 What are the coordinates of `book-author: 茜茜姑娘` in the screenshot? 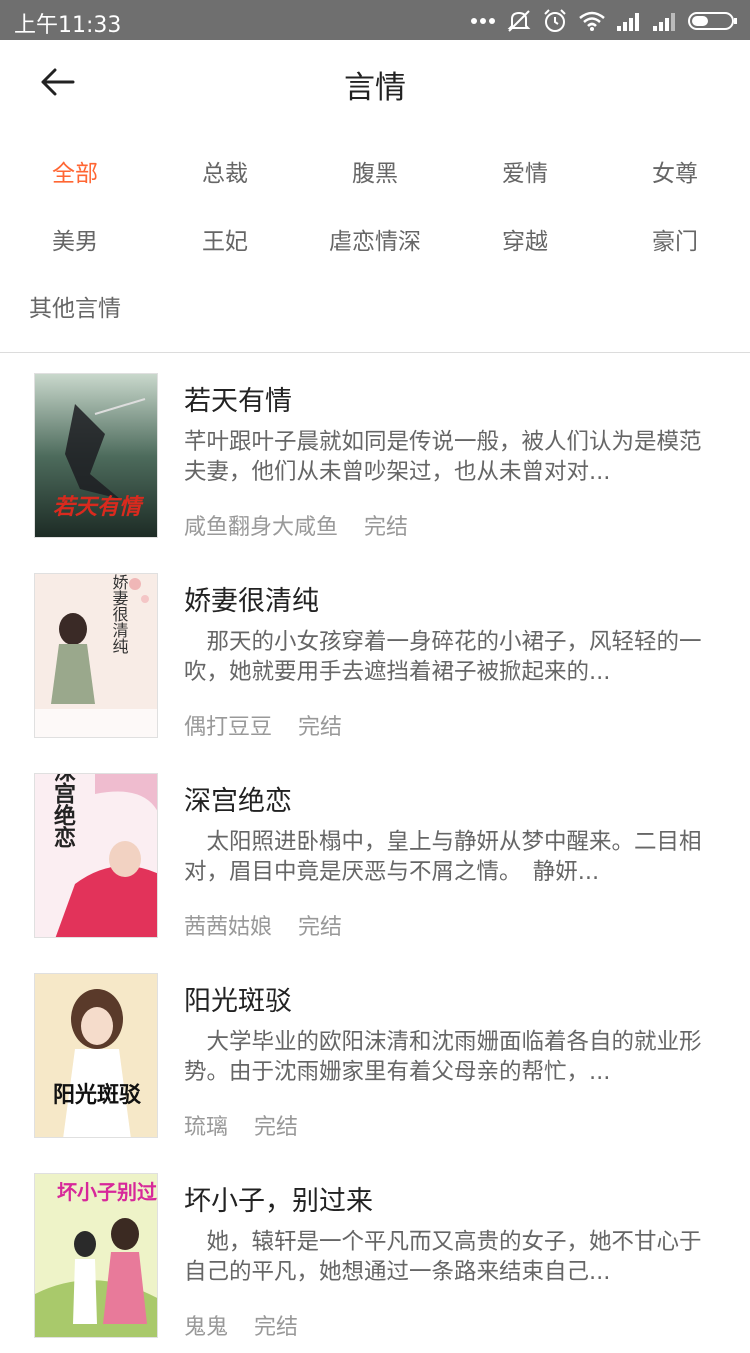 It's located at (228, 927).